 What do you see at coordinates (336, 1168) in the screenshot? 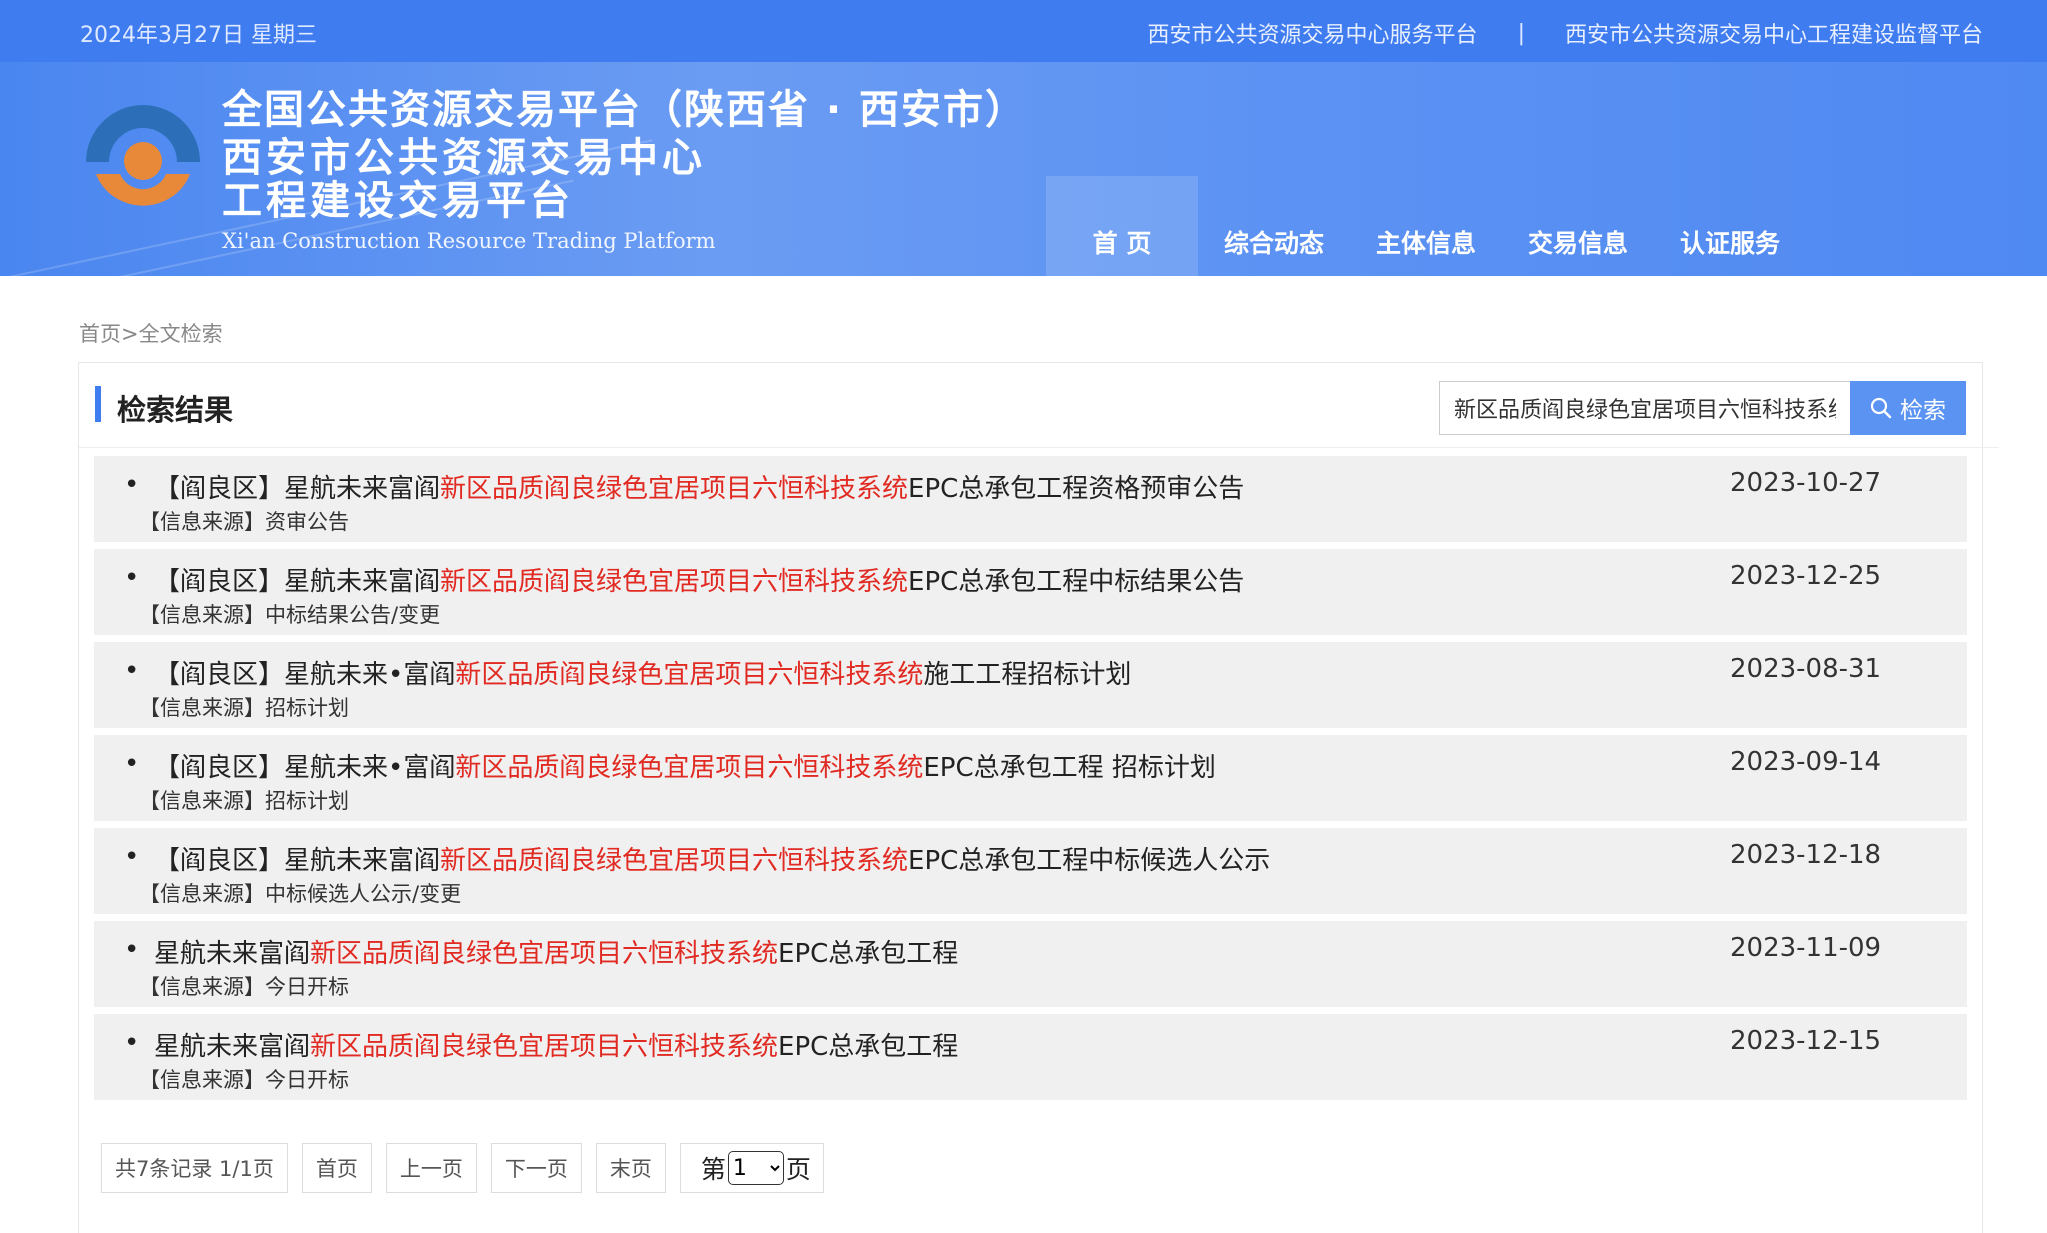
I see `first-page-button: 首页` at bounding box center [336, 1168].